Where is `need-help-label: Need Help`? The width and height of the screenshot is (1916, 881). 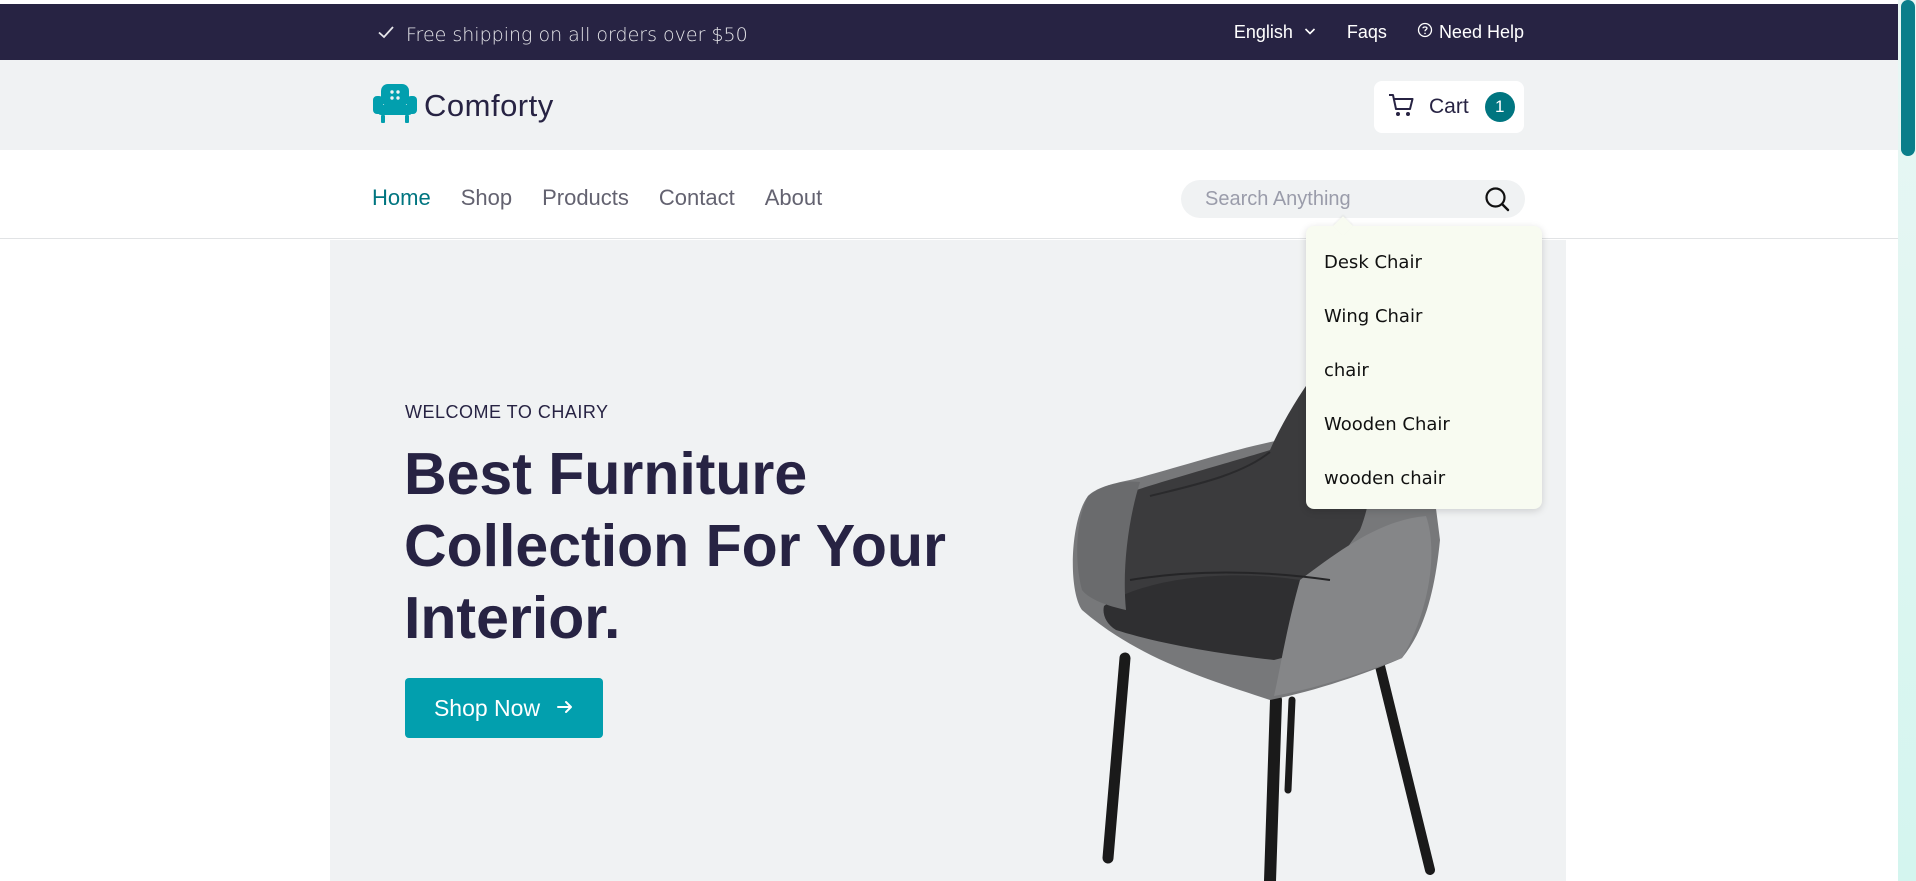 need-help-label: Need Help is located at coordinates (1481, 32).